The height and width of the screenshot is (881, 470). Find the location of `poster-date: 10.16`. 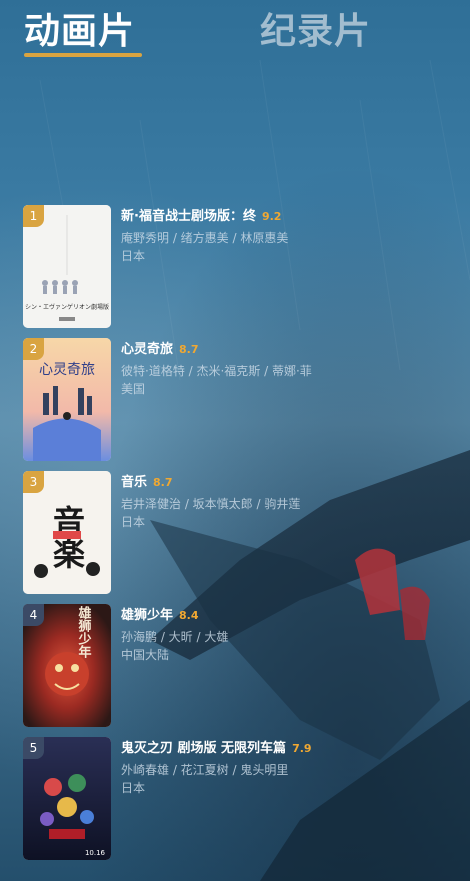

poster-date: 10.16 is located at coordinates (95, 853).